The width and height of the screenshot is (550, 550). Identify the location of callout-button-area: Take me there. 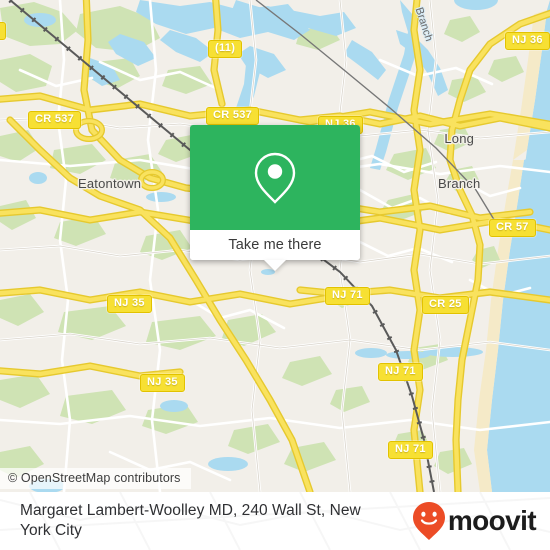
(275, 250).